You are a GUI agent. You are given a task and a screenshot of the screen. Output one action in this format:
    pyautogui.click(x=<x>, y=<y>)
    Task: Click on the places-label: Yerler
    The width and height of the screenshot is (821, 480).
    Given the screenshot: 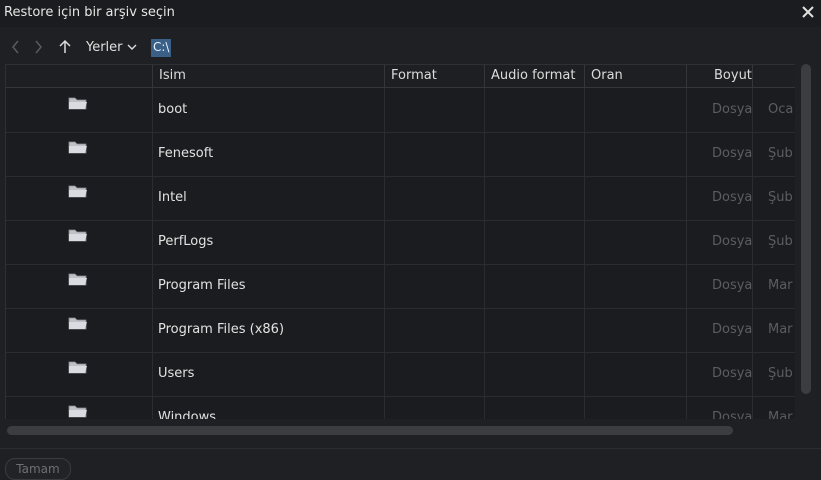 What is the action you would take?
    pyautogui.click(x=104, y=47)
    